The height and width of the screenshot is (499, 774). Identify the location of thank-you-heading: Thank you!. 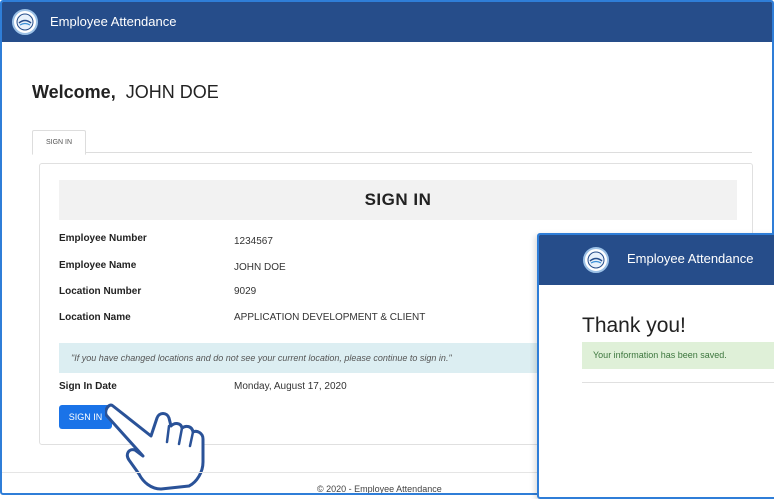
(634, 325).